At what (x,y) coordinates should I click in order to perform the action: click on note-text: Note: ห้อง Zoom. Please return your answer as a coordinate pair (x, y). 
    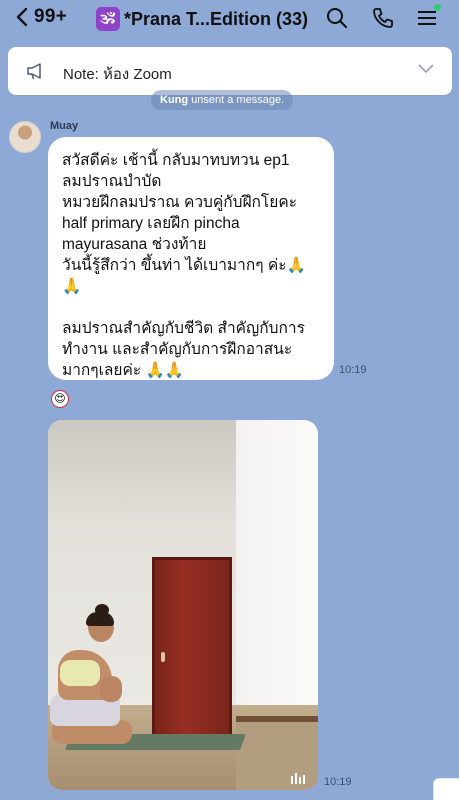
    Looking at the image, I should click on (117, 74).